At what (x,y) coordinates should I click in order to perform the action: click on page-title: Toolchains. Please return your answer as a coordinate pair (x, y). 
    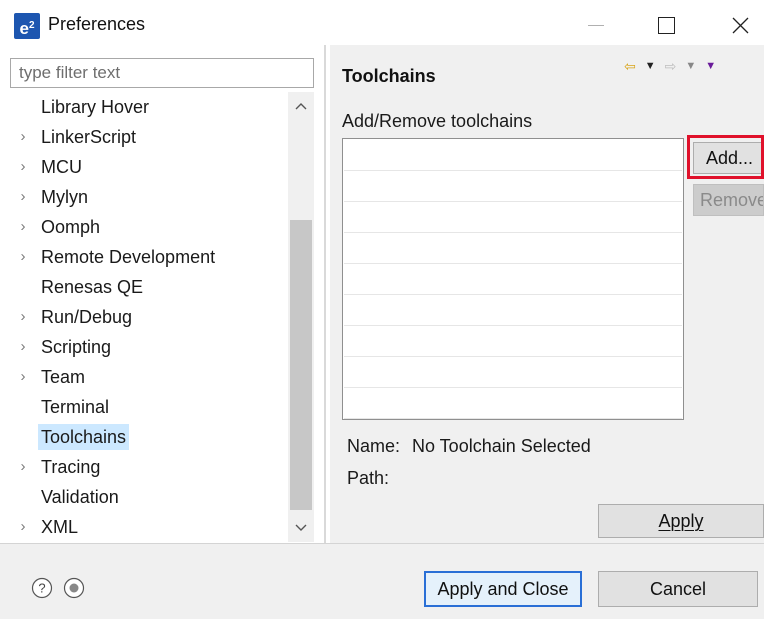
    Looking at the image, I should click on (389, 76).